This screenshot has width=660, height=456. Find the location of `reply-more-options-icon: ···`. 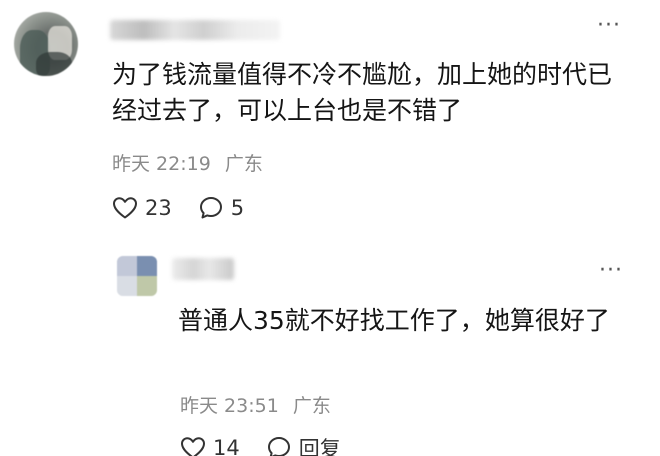

reply-more-options-icon: ··· is located at coordinates (611, 271).